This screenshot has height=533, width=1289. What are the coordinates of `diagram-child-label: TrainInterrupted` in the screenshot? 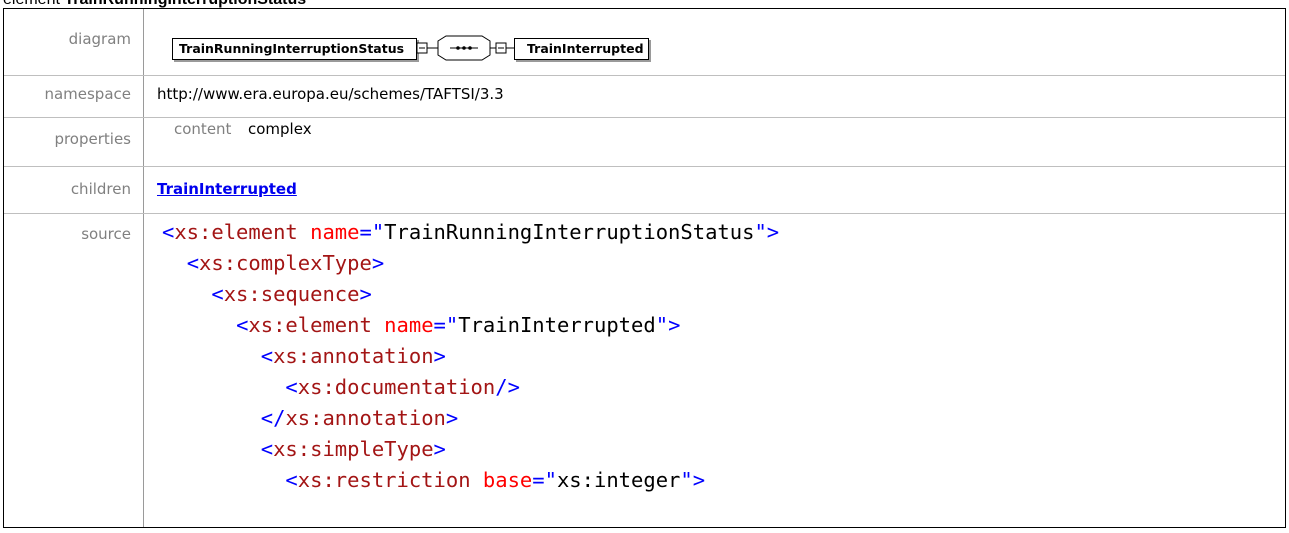 It's located at (585, 48).